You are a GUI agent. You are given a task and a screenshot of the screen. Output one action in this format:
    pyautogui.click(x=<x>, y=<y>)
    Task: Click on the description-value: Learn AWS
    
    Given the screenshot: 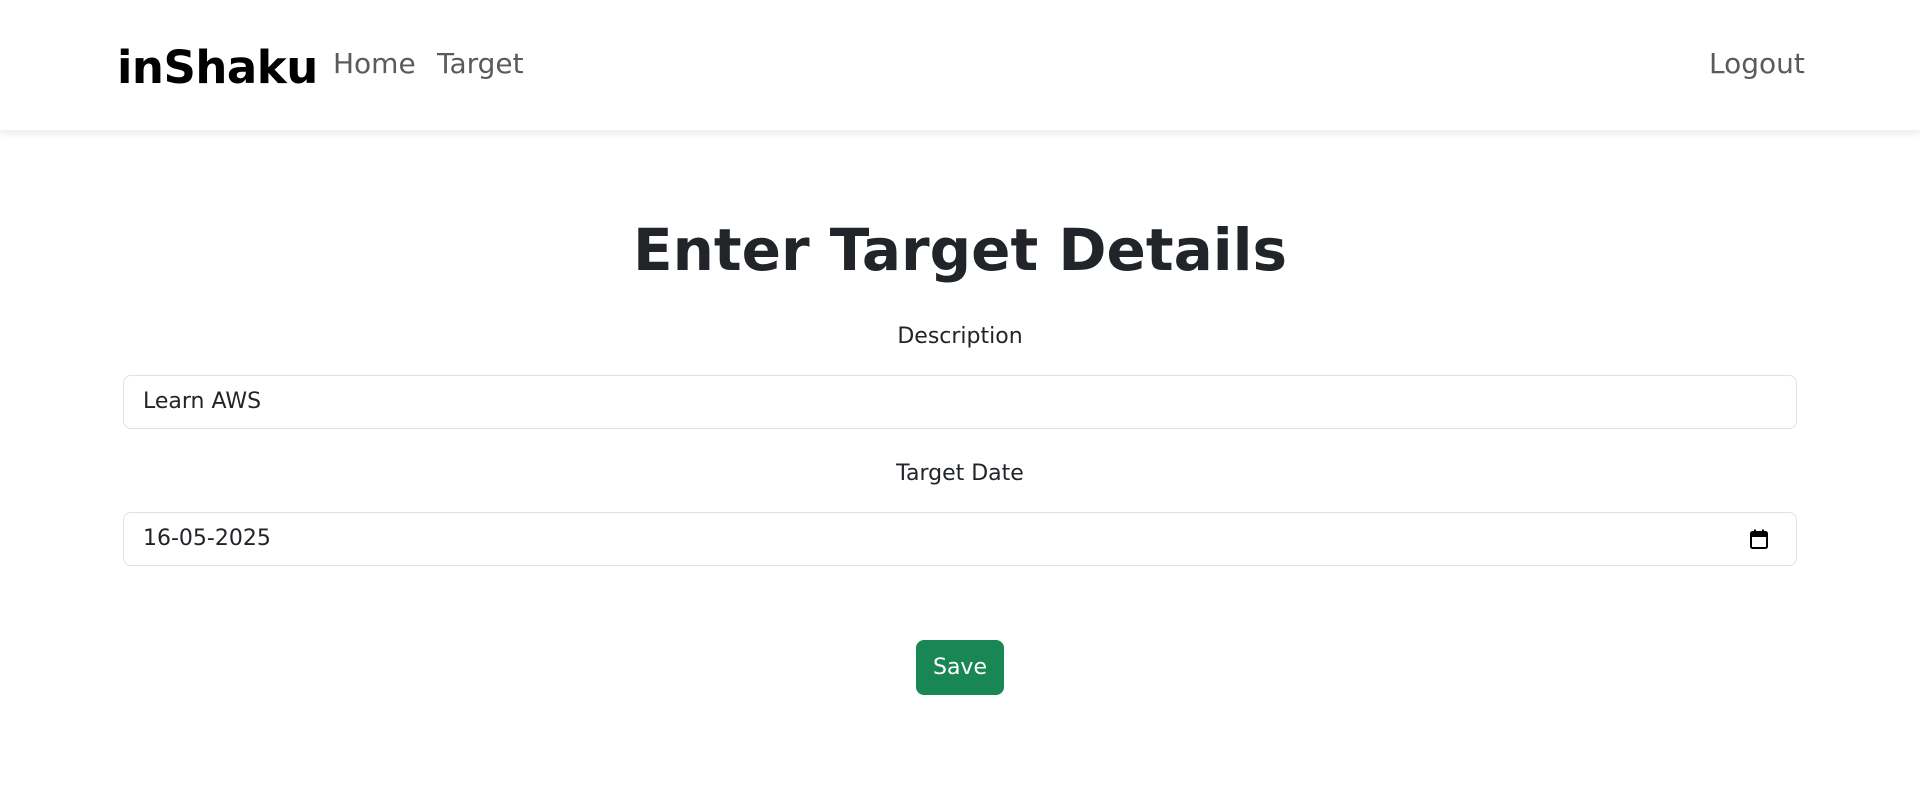 What is the action you would take?
    pyautogui.click(x=202, y=401)
    